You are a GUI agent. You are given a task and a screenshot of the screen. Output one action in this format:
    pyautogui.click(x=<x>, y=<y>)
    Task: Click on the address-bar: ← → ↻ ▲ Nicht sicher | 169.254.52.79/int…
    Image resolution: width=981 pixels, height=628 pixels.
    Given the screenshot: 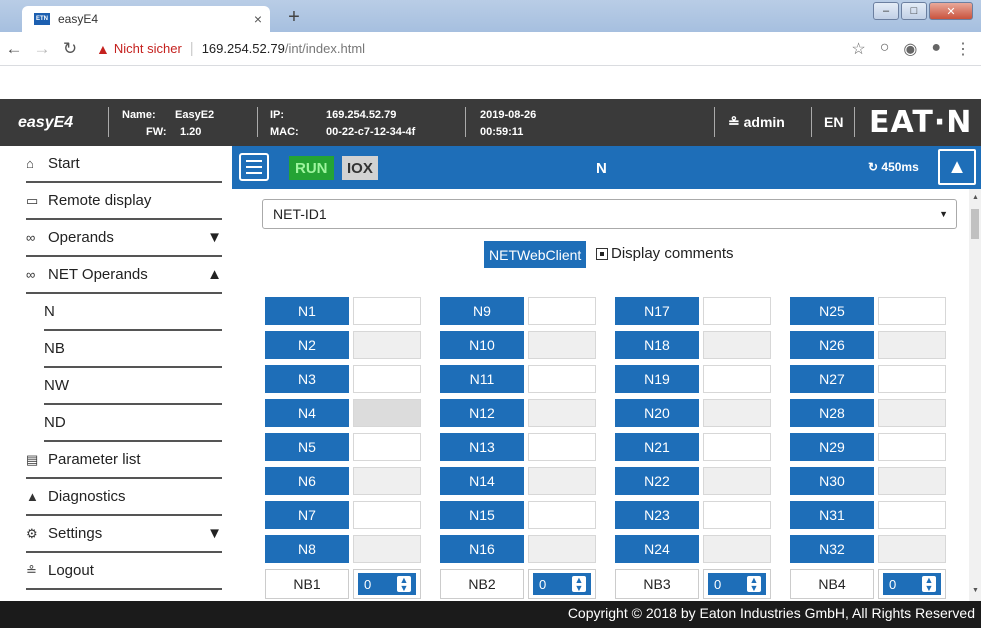 What is the action you would take?
    pyautogui.click(x=490, y=49)
    